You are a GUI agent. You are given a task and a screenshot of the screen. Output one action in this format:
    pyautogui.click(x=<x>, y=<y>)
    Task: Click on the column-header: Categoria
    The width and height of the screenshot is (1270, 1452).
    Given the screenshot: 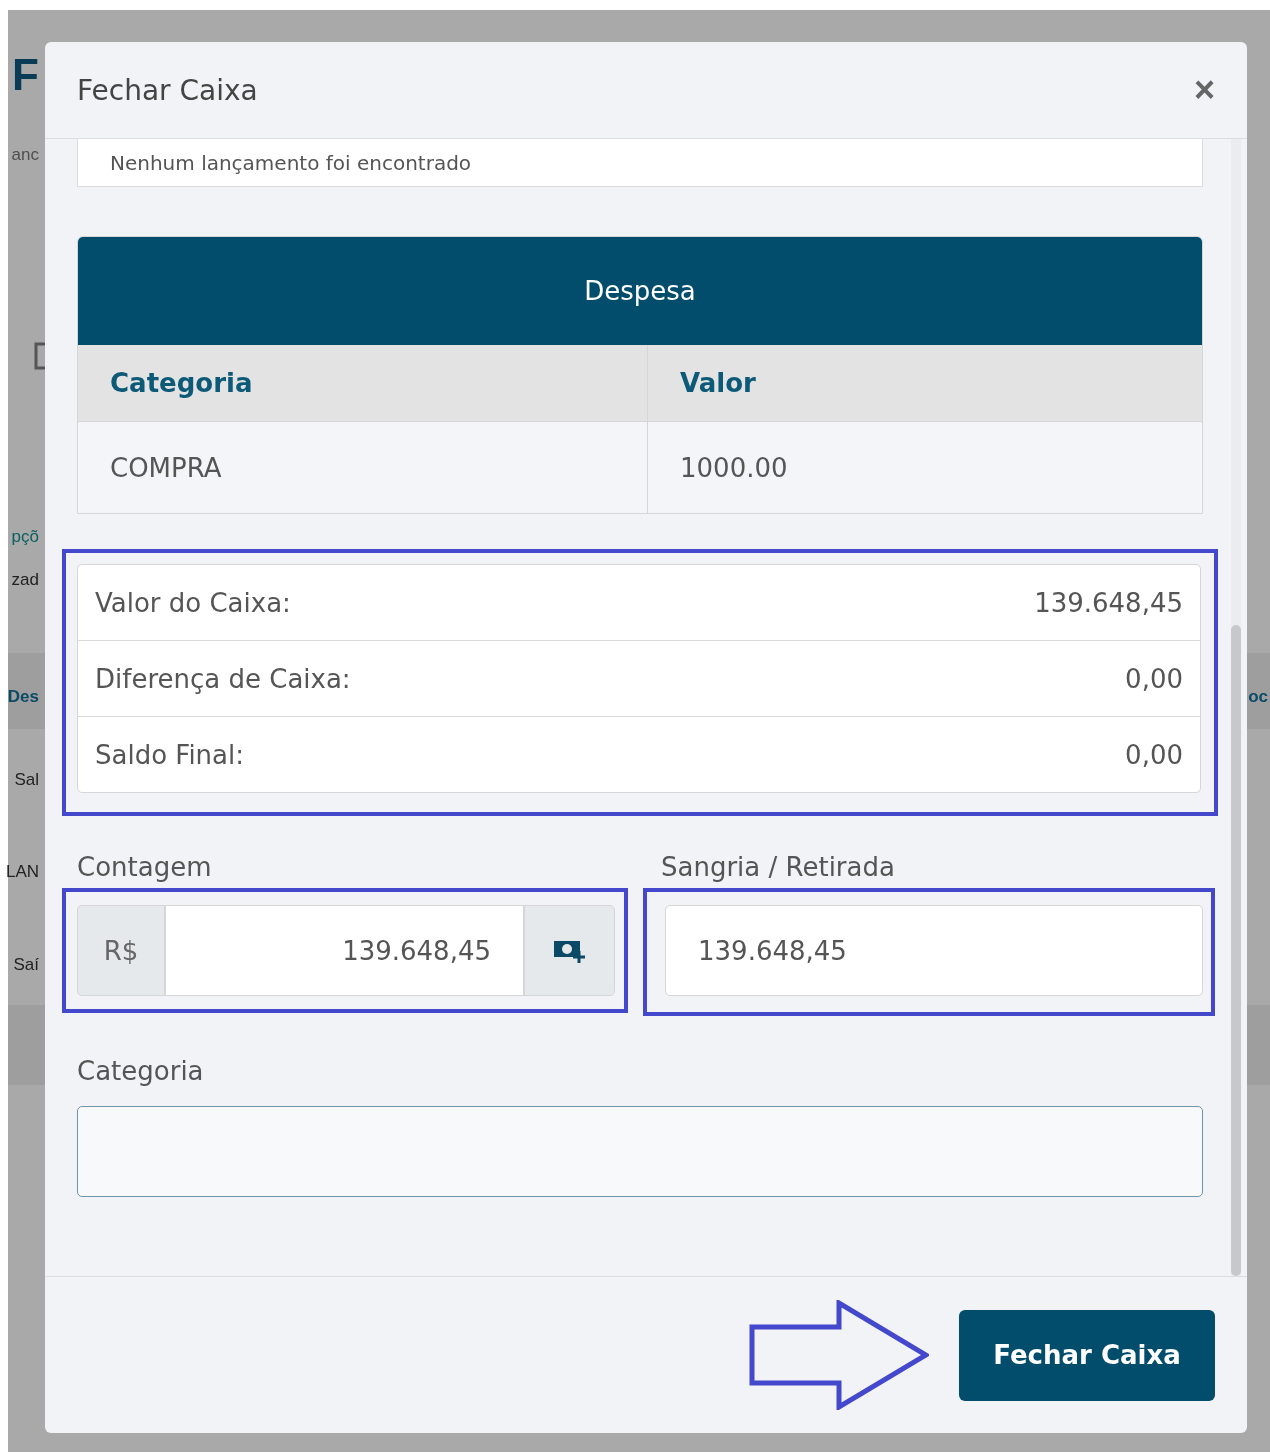 What is the action you would take?
    pyautogui.click(x=181, y=383)
    